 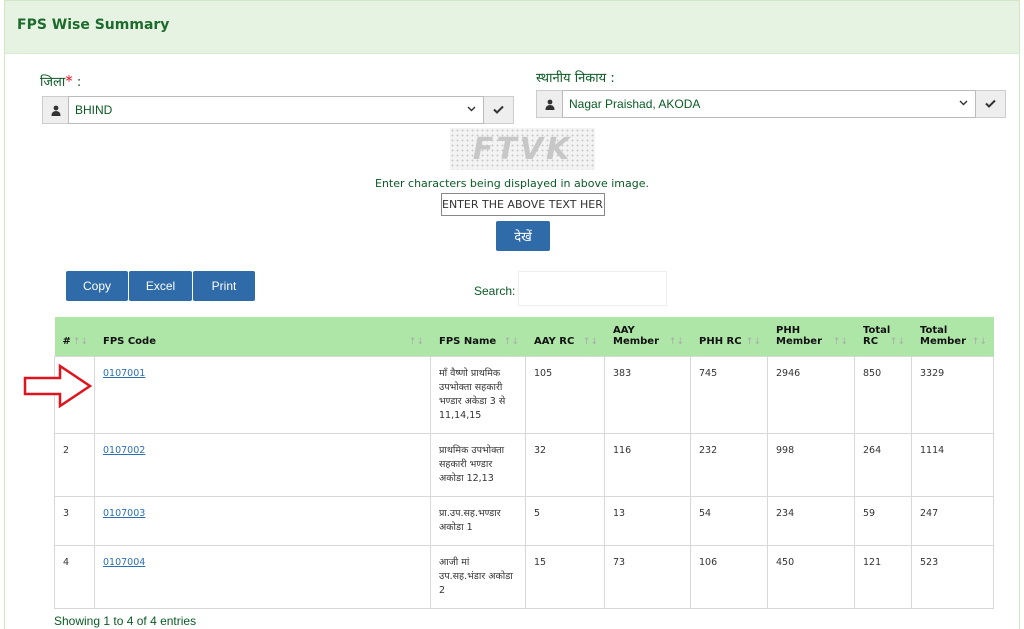 What do you see at coordinates (729, 520) in the screenshot?
I see `phh-rc-cell: 54` at bounding box center [729, 520].